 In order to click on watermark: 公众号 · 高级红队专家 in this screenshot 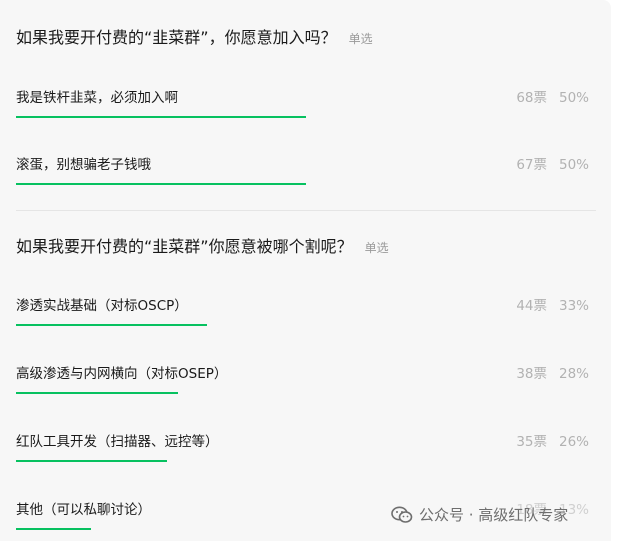, I will do `click(479, 514)`.